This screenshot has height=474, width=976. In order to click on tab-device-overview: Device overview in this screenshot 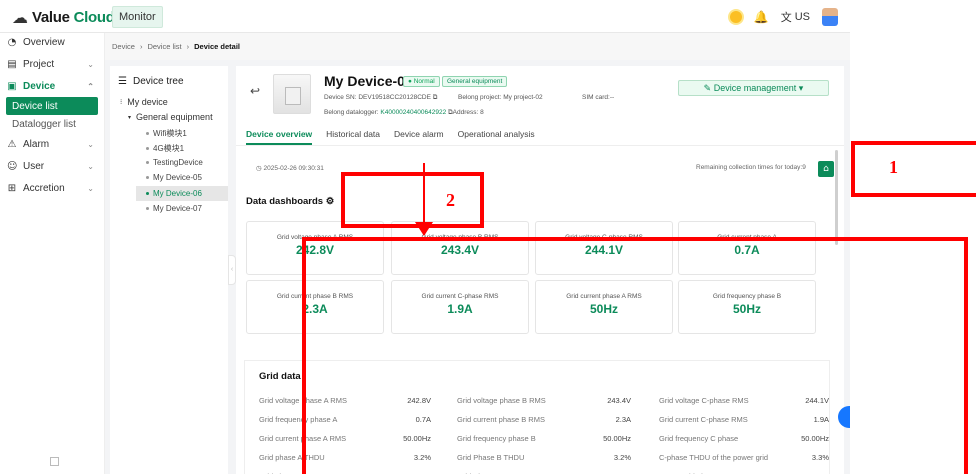, I will do `click(279, 134)`.